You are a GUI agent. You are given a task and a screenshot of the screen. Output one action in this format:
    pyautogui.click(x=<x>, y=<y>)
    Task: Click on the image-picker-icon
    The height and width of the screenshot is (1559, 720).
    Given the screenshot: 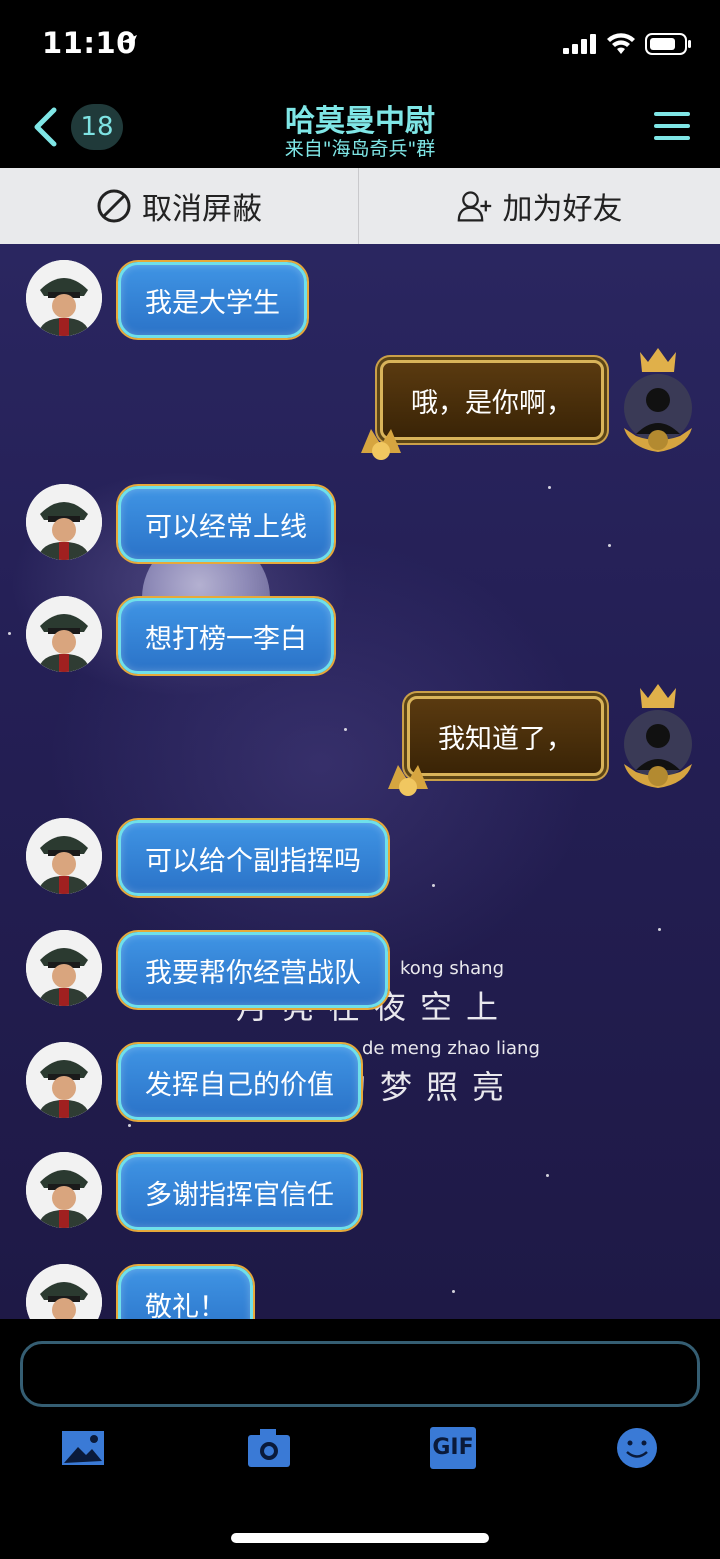 What is the action you would take?
    pyautogui.click(x=83, y=1448)
    